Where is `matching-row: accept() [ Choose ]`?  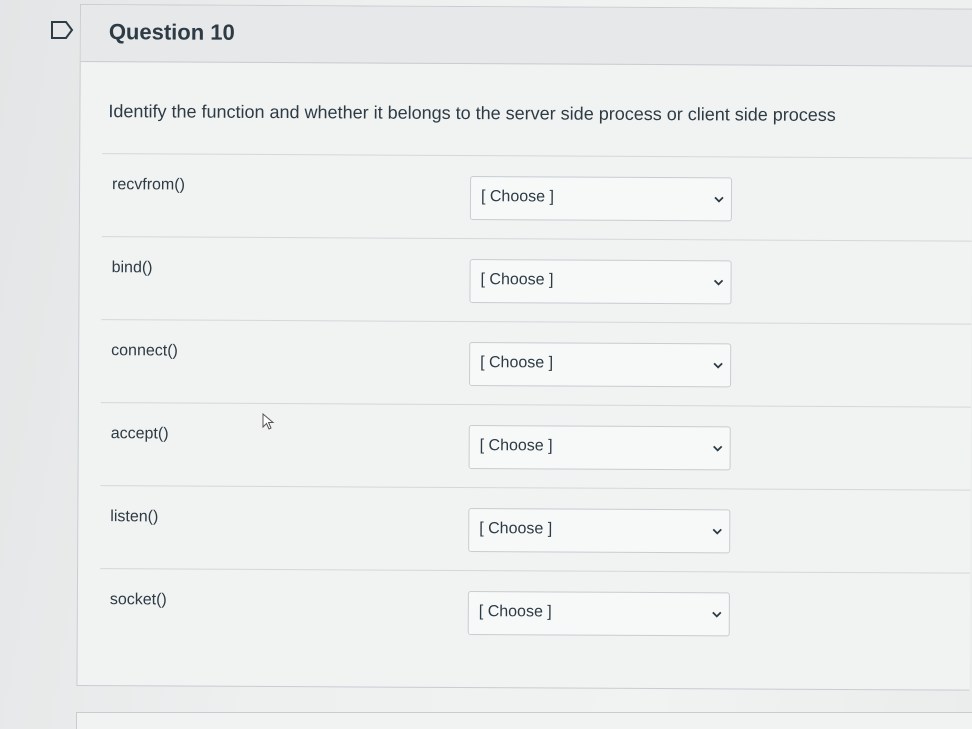 matching-row: accept() [ Choose ] is located at coordinates (535, 446).